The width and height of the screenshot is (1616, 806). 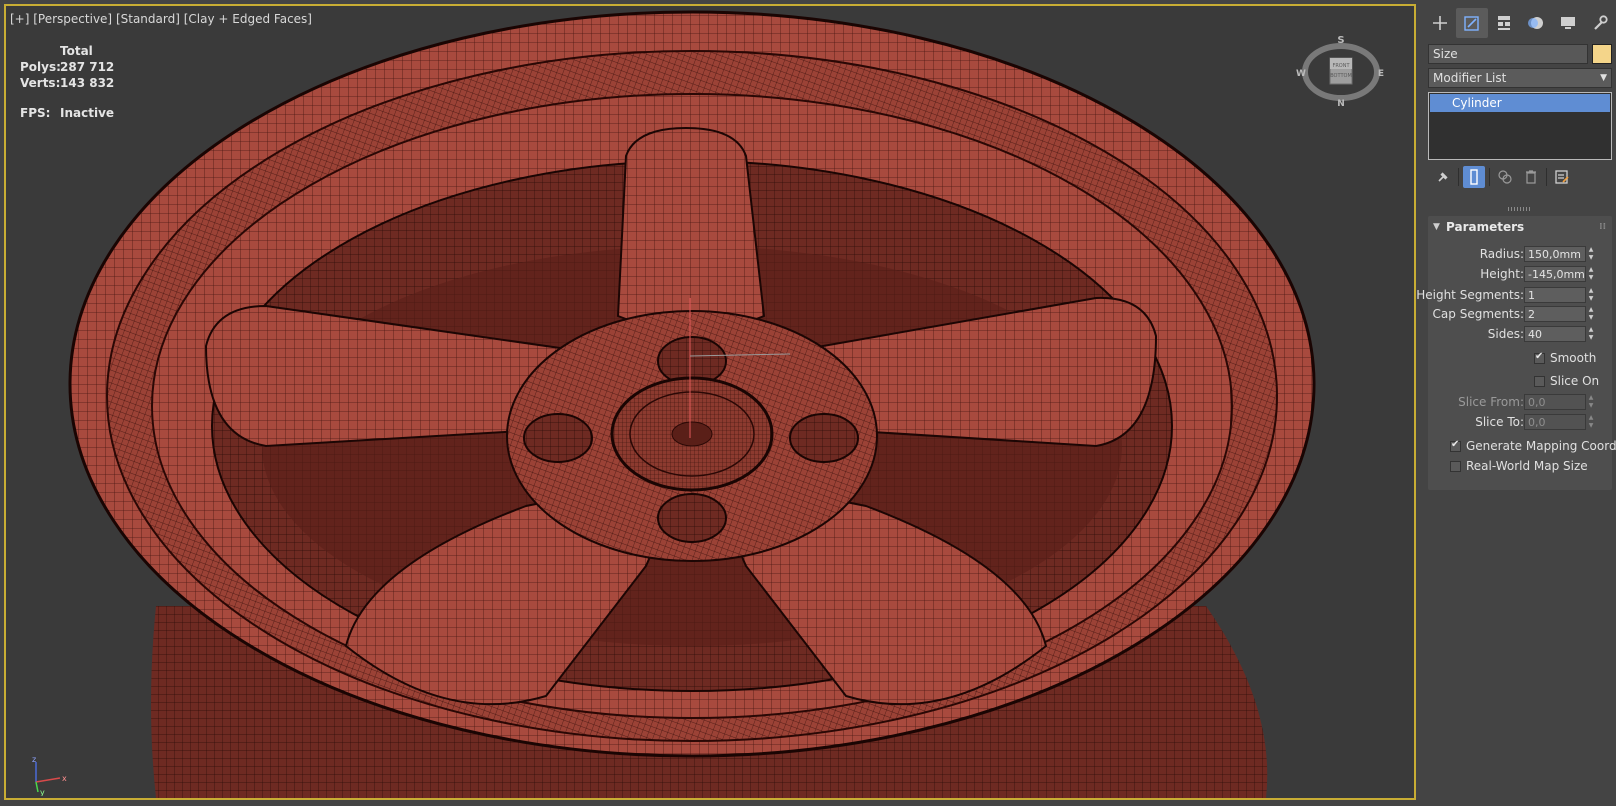 I want to click on pin-icon, so click(x=1443, y=177).